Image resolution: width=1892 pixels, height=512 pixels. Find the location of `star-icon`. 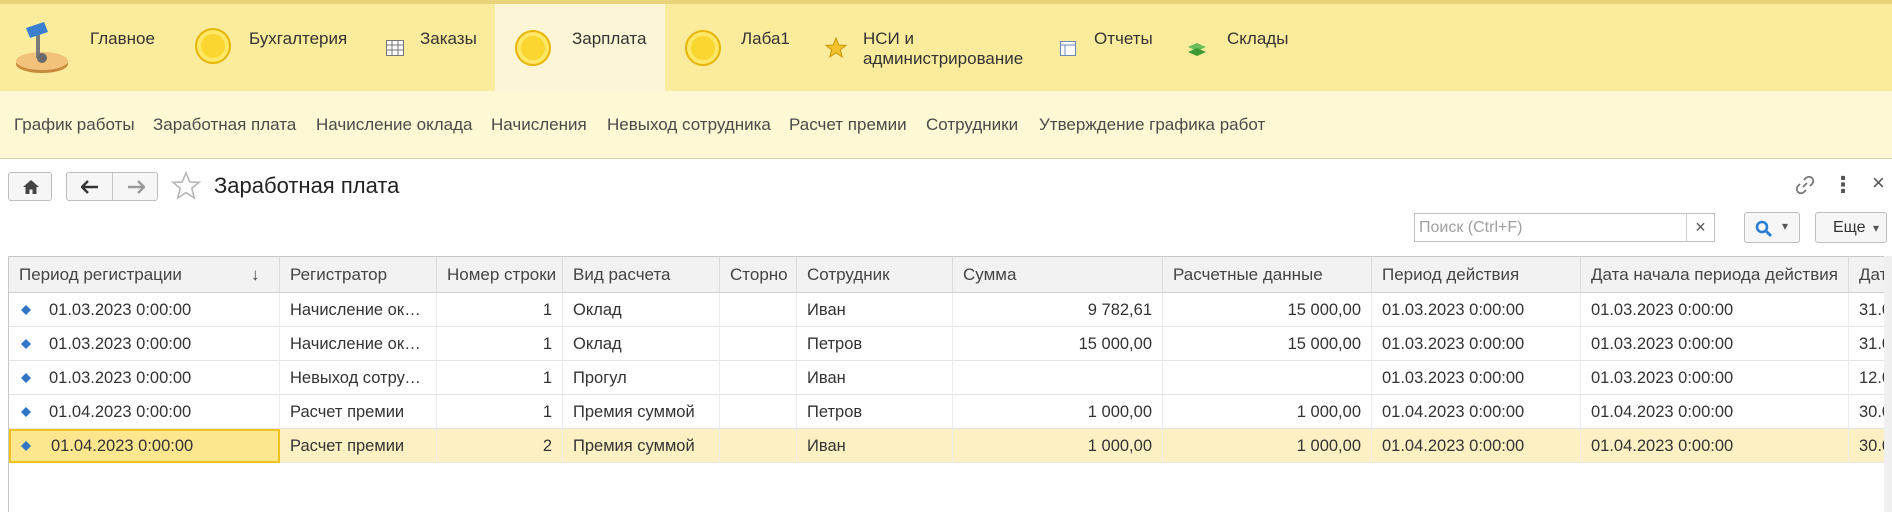

star-icon is located at coordinates (836, 48).